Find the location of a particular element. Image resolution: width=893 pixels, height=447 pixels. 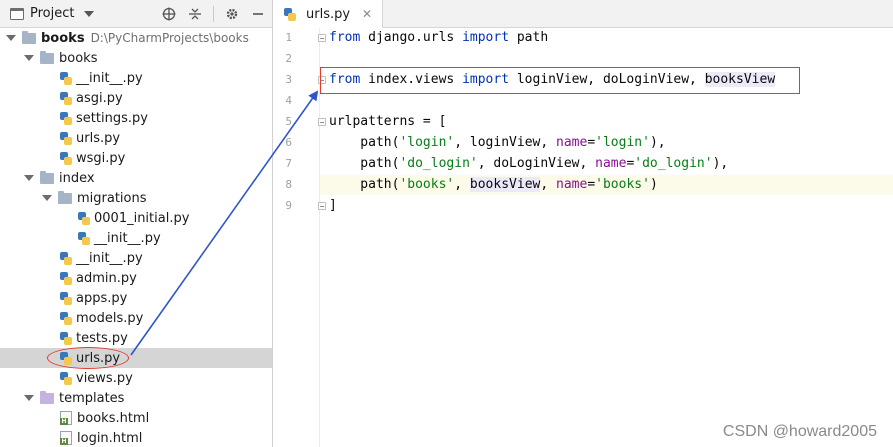

code-token: ), is located at coordinates (720, 163).